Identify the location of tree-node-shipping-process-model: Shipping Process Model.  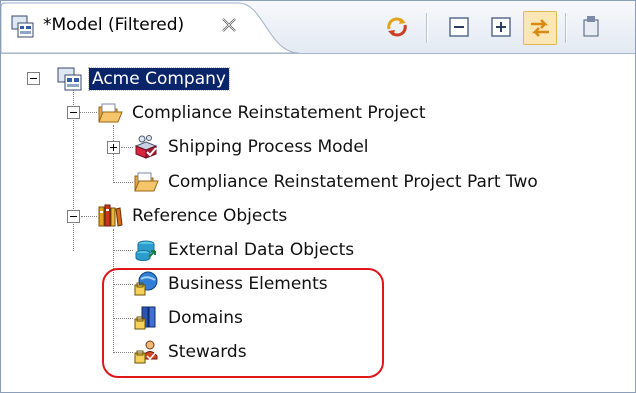
(252, 147).